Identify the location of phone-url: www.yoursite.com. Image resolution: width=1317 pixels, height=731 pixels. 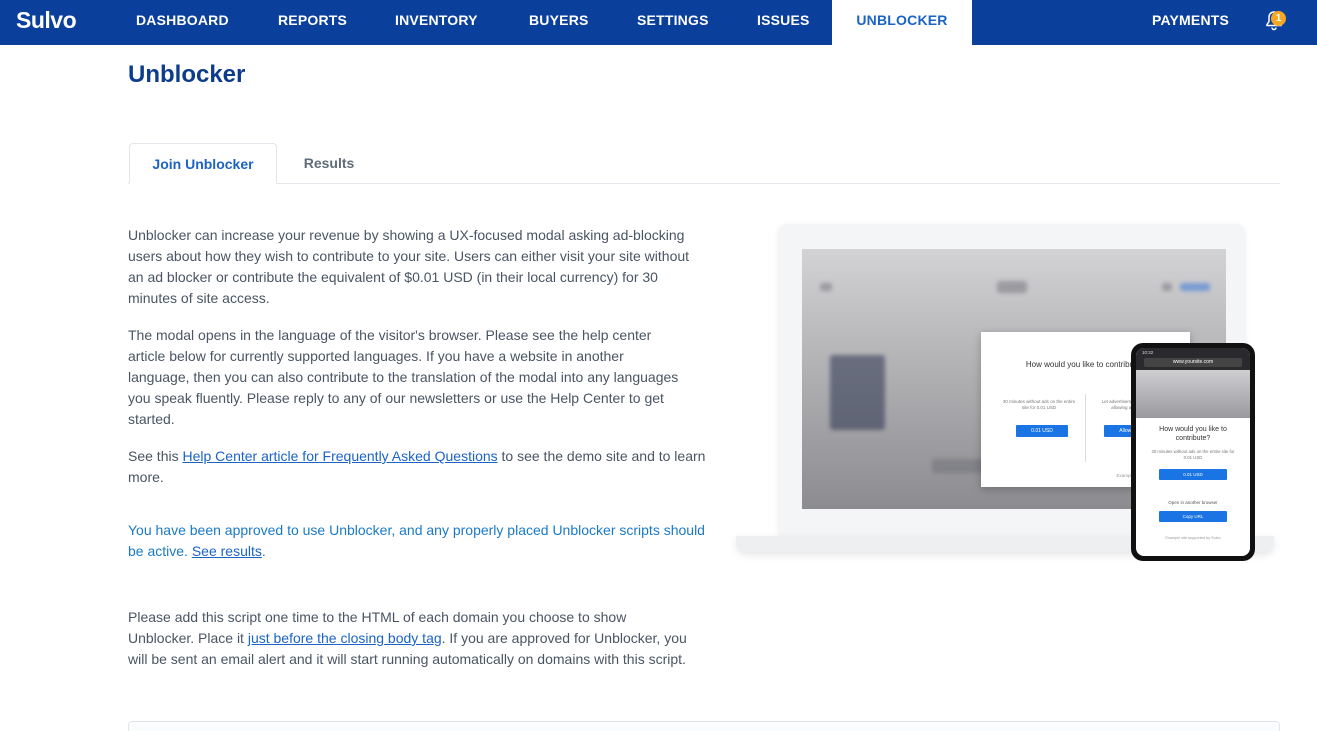
(1193, 362).